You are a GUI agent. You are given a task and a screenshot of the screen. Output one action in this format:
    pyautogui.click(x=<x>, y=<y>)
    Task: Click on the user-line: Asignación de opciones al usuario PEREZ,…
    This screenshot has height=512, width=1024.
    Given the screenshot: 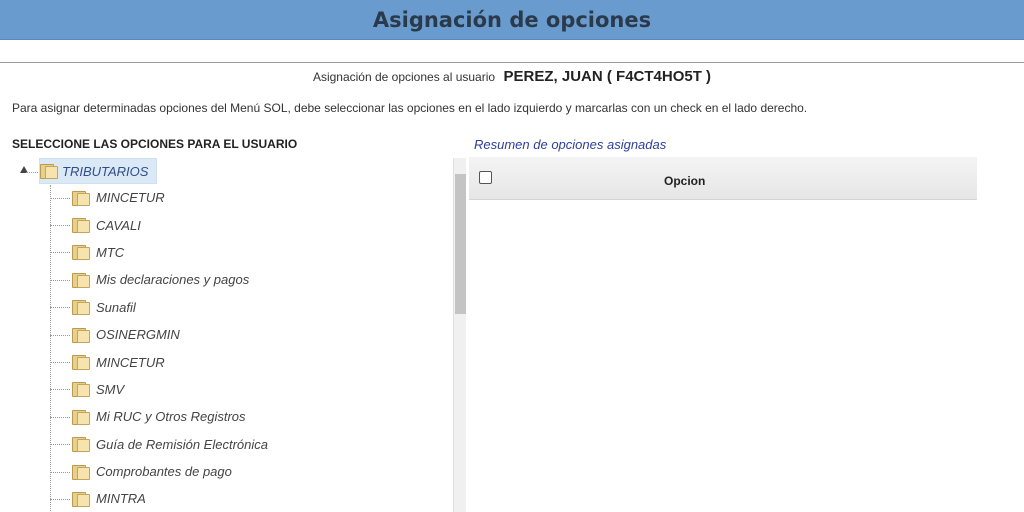 What is the action you would take?
    pyautogui.click(x=512, y=77)
    